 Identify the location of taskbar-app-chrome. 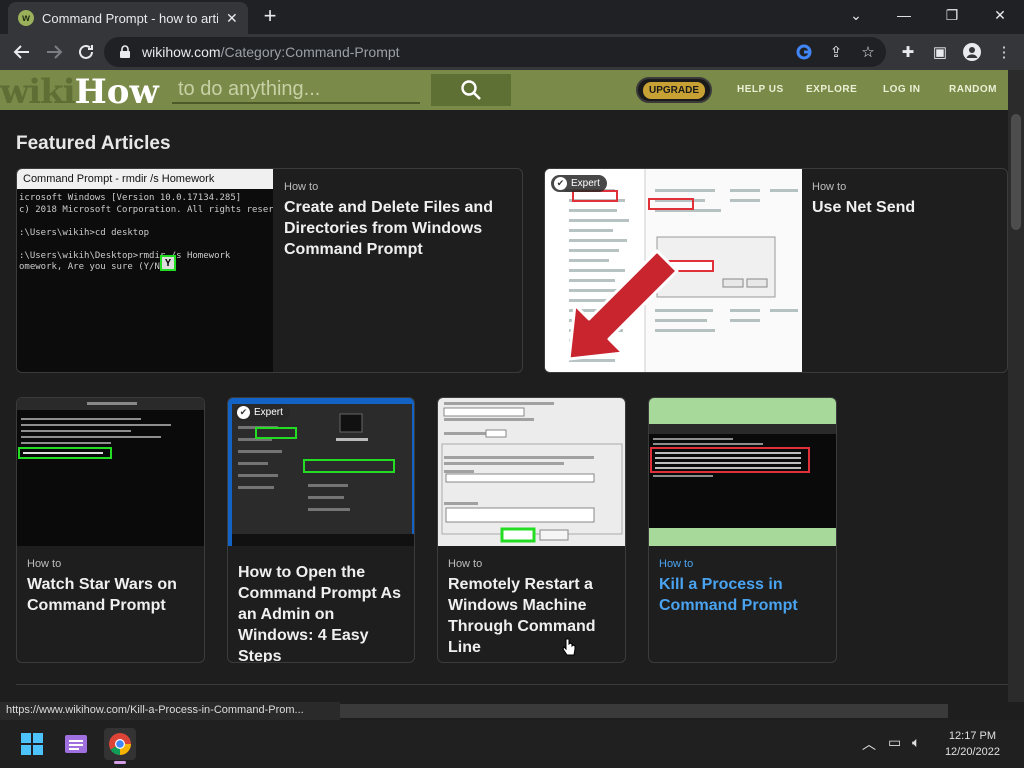
(120, 746).